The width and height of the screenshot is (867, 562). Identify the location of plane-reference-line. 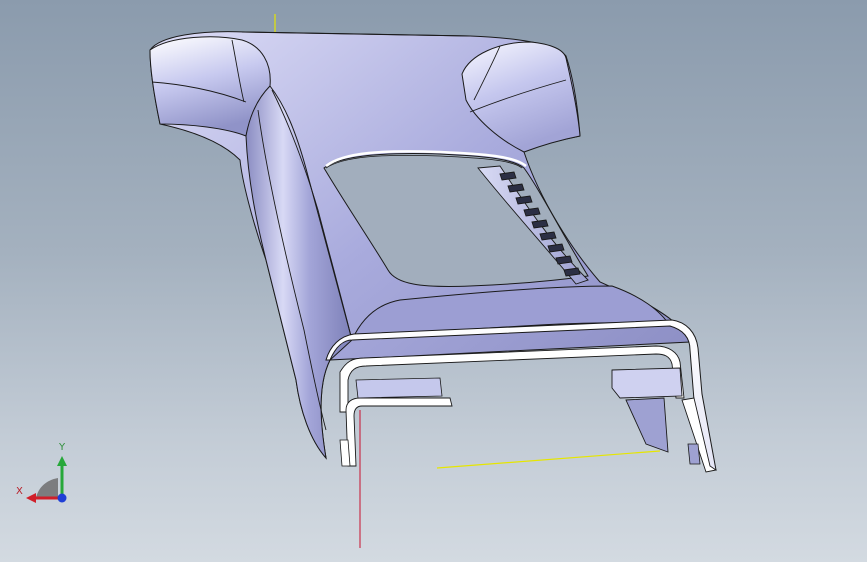
(548, 459).